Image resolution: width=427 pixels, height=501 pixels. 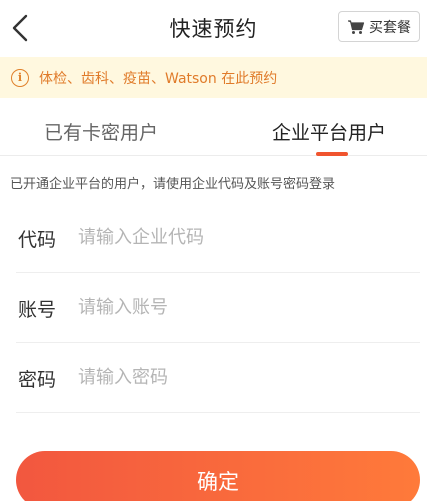 What do you see at coordinates (356, 26) in the screenshot?
I see `cart-icon` at bounding box center [356, 26].